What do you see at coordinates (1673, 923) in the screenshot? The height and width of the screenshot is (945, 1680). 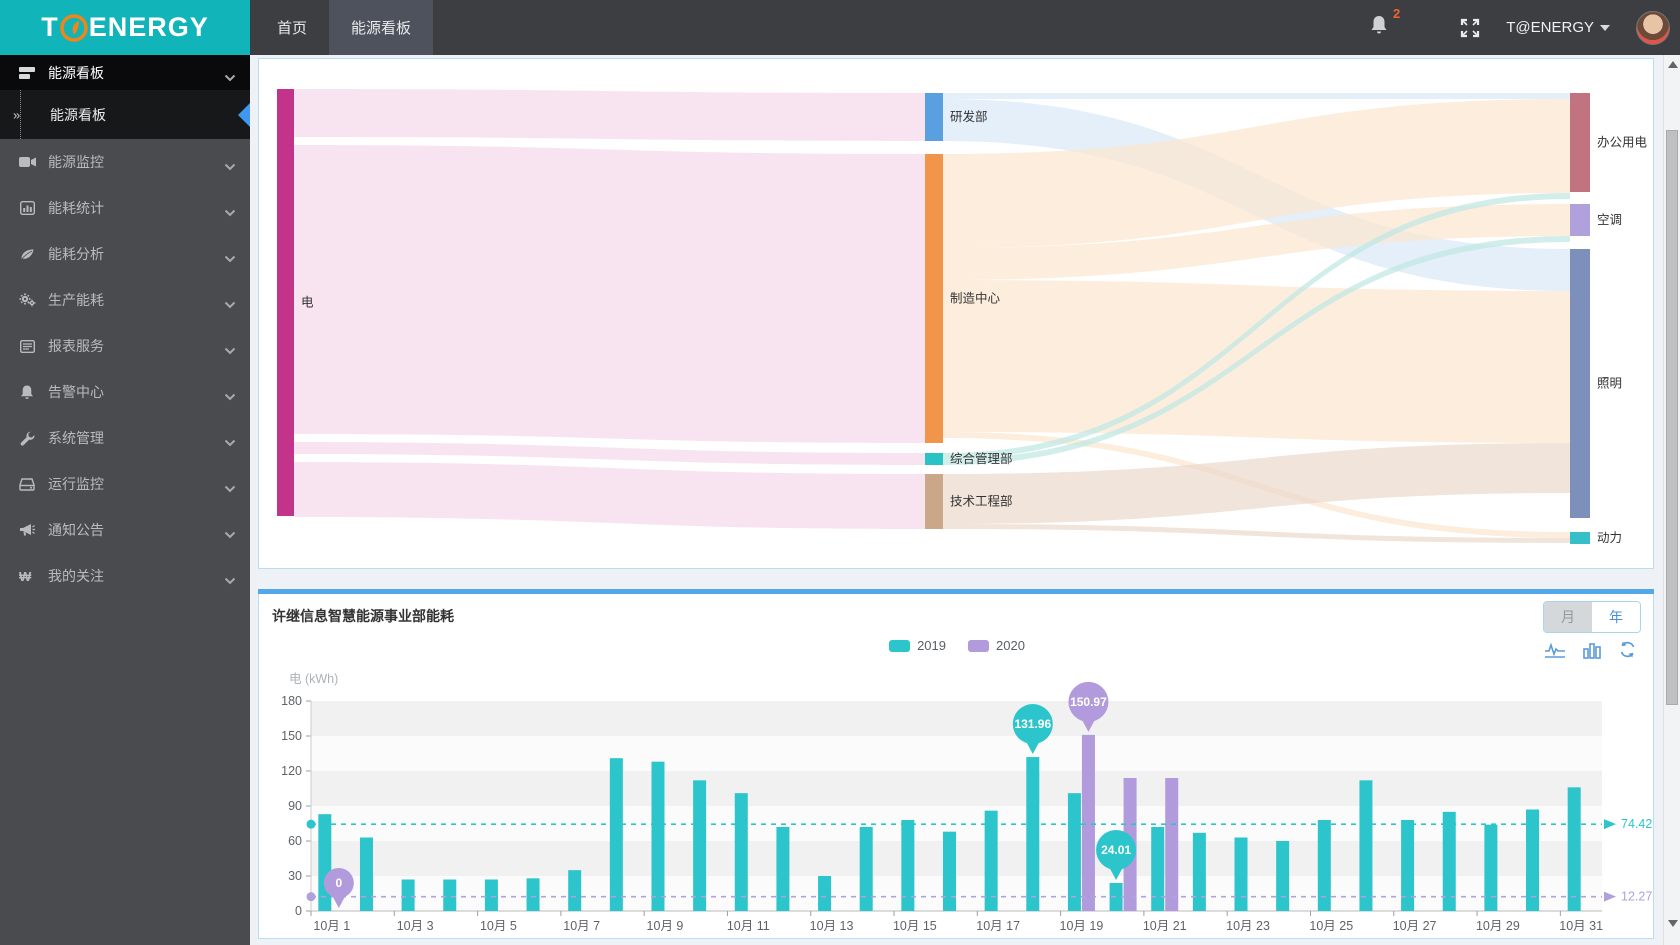 I see `scroll-down-icon` at bounding box center [1673, 923].